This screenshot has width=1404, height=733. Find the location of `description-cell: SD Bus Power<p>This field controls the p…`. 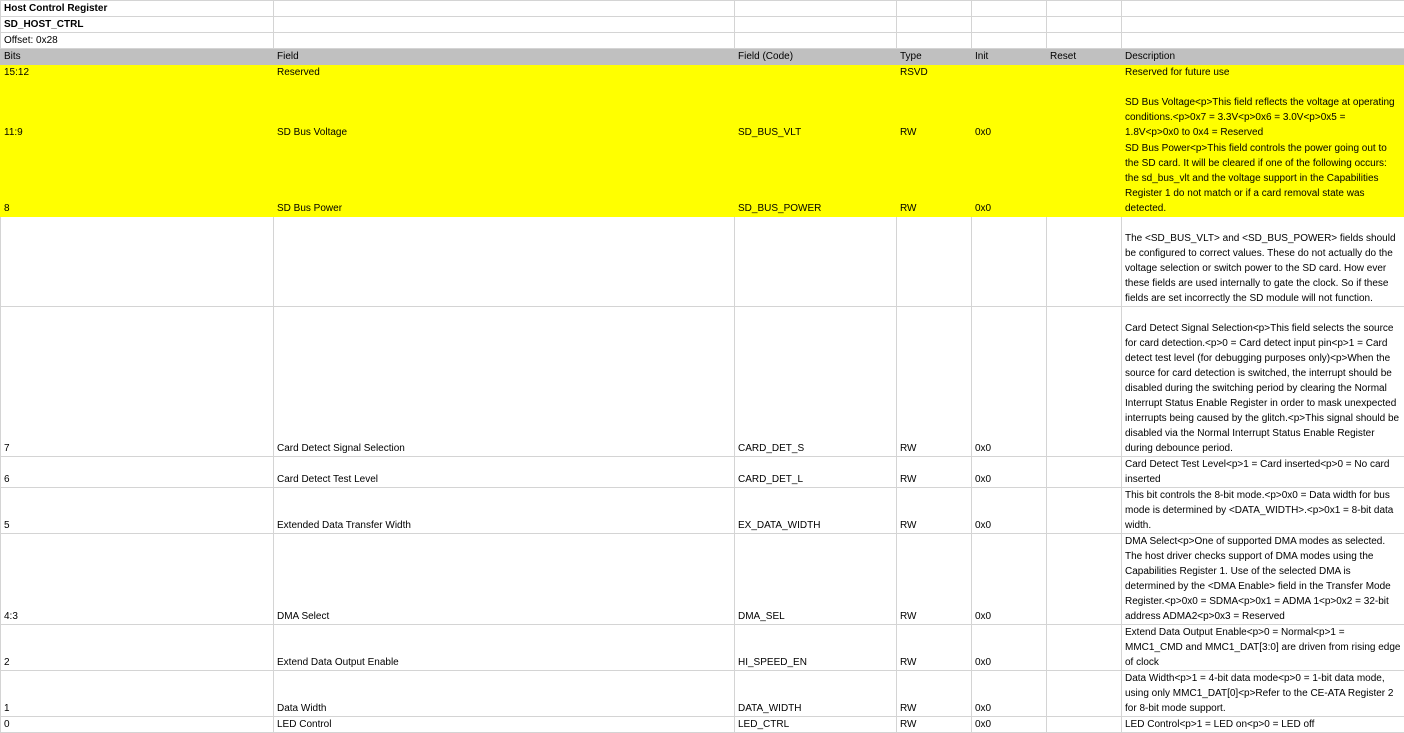

description-cell: SD Bus Power<p>This field controls the p… is located at coordinates (1263, 179).